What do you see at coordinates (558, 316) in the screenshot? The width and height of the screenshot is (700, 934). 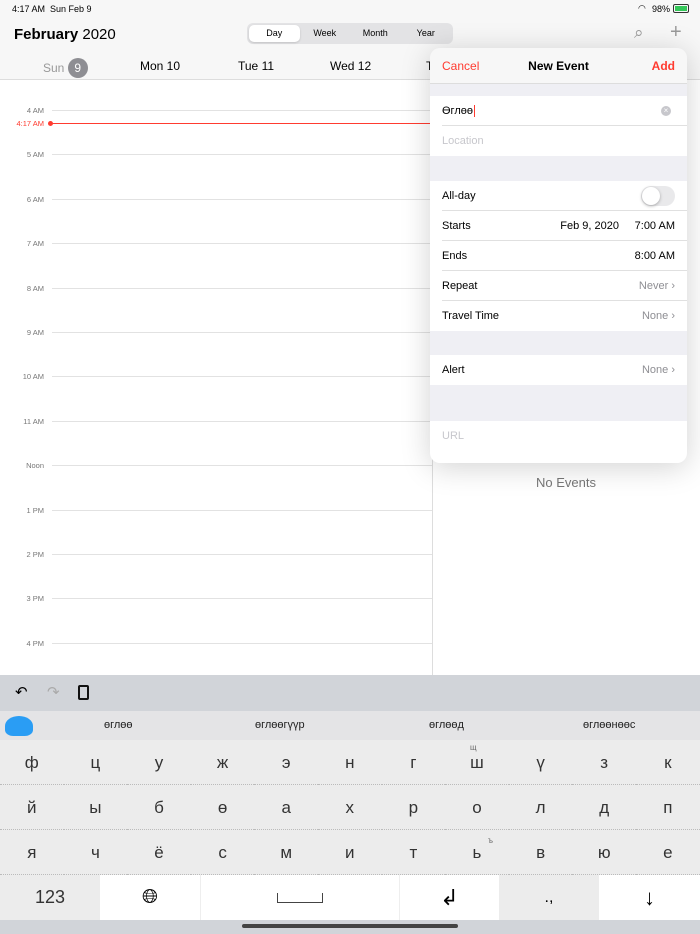 I see `travel-time-row: Travel Time None ›` at bounding box center [558, 316].